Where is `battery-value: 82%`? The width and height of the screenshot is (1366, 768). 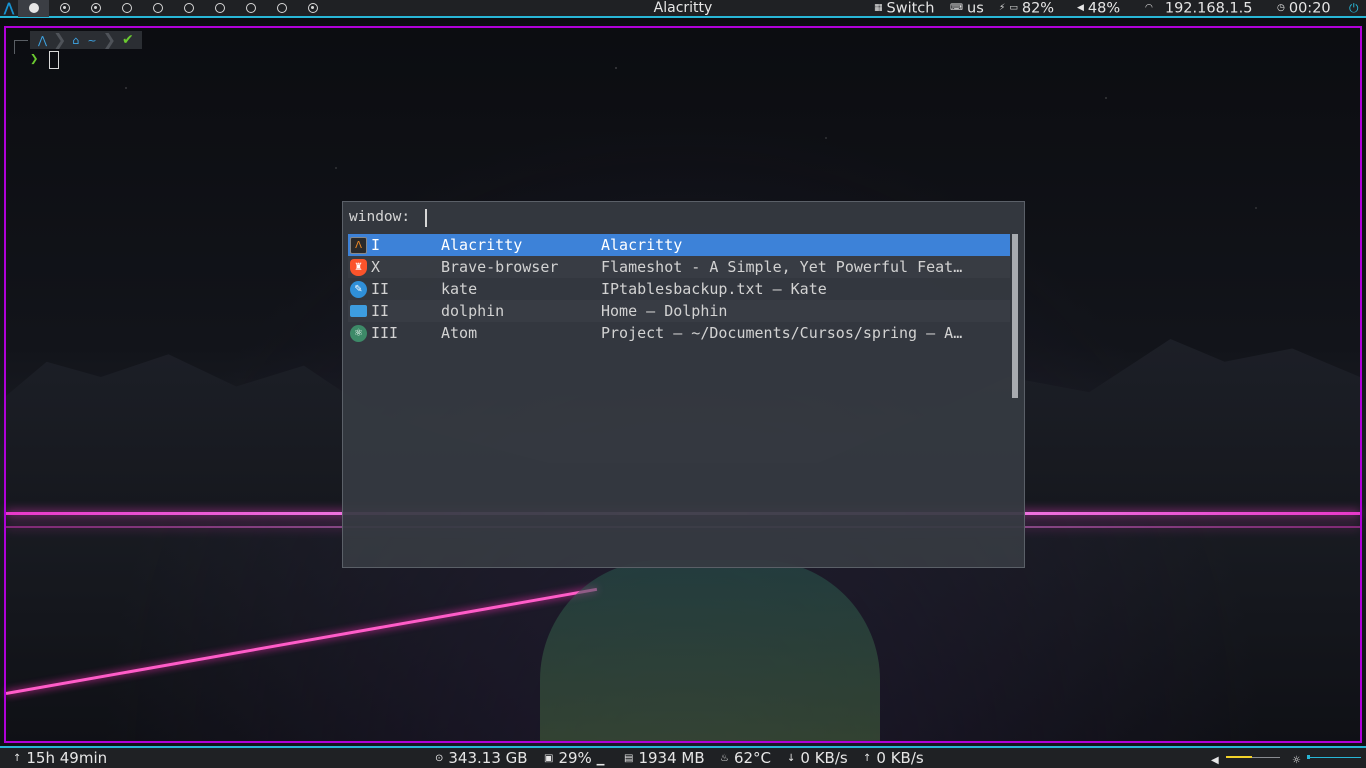
battery-value: 82% is located at coordinates (1038, 8).